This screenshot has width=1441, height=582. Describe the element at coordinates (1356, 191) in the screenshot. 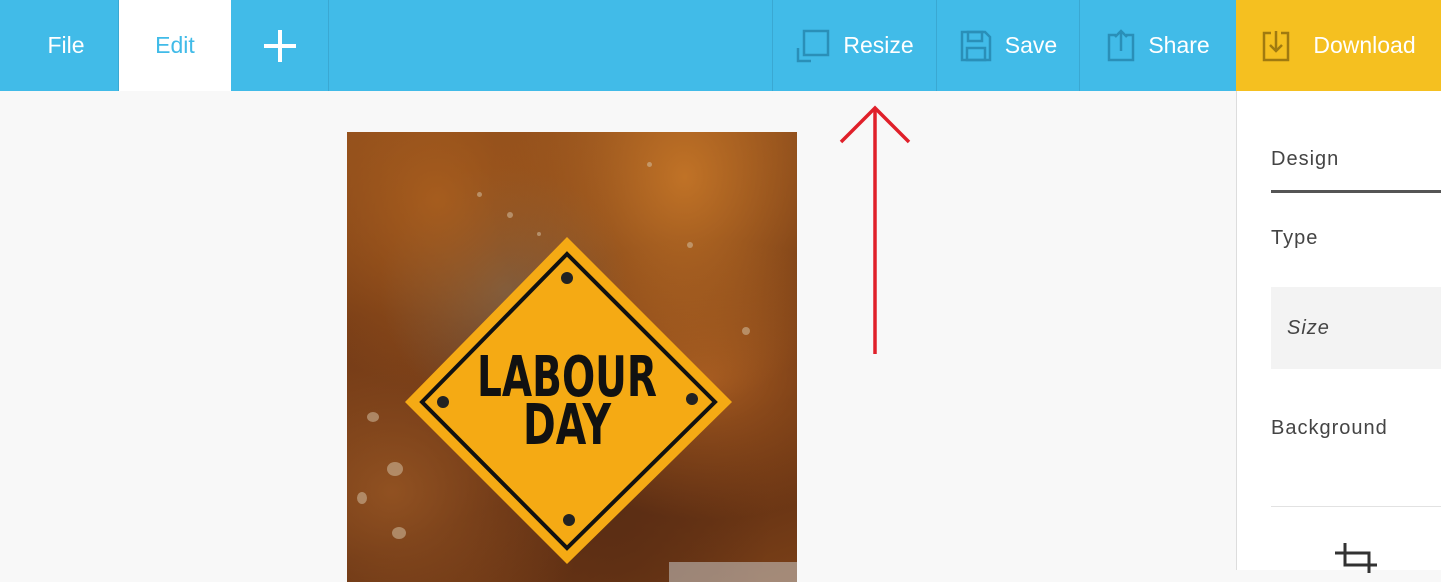

I see `tab-design-underline` at that location.